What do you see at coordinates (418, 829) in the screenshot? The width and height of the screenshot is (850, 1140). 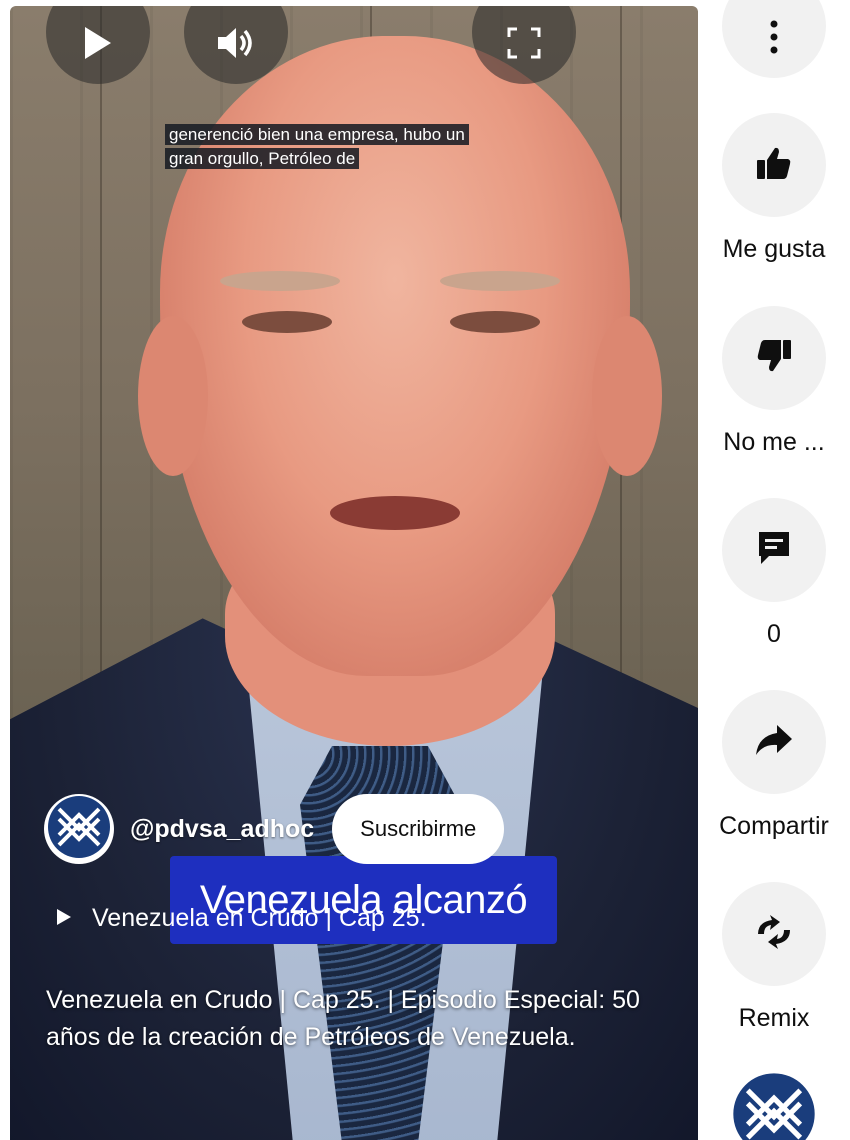 I see `subscribe-button: Suscribirme` at bounding box center [418, 829].